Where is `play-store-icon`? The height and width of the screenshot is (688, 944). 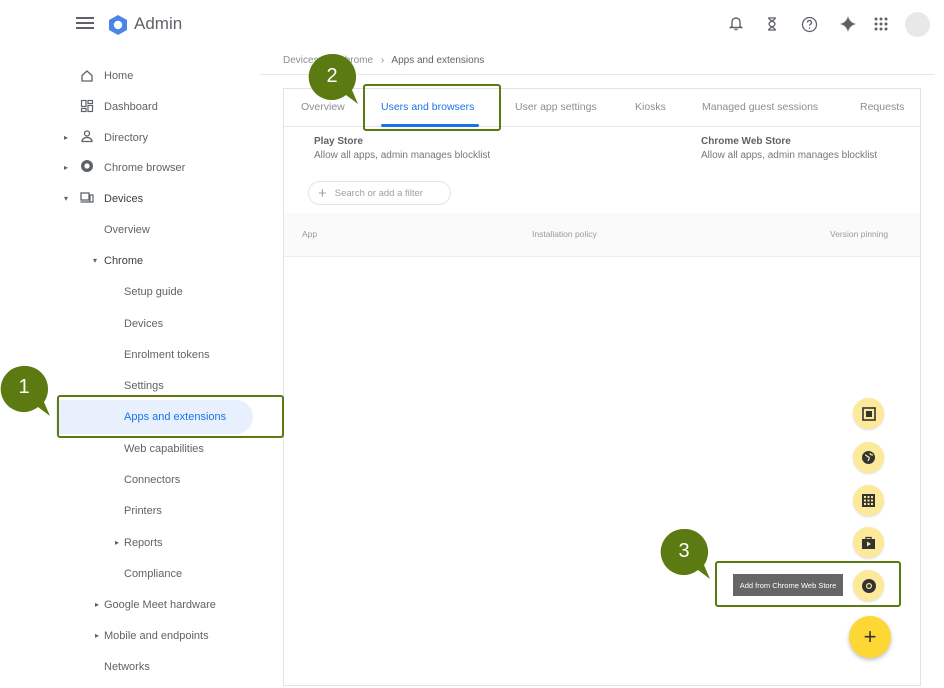
play-store-icon is located at coordinates (868, 542).